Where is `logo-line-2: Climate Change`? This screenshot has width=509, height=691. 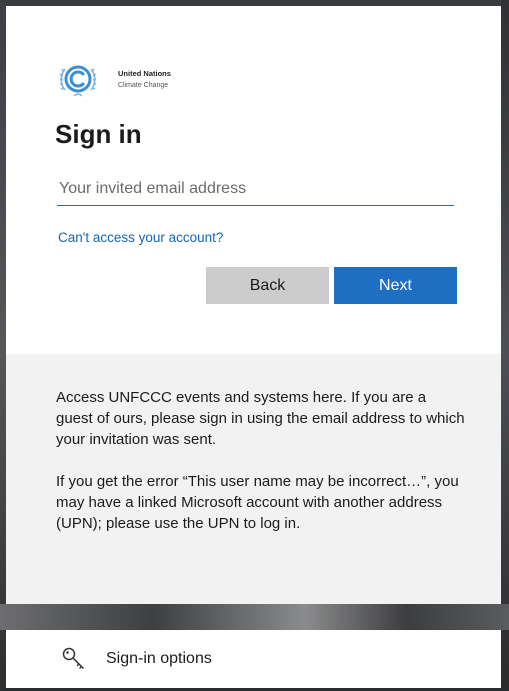 logo-line-2: Climate Change is located at coordinates (143, 85).